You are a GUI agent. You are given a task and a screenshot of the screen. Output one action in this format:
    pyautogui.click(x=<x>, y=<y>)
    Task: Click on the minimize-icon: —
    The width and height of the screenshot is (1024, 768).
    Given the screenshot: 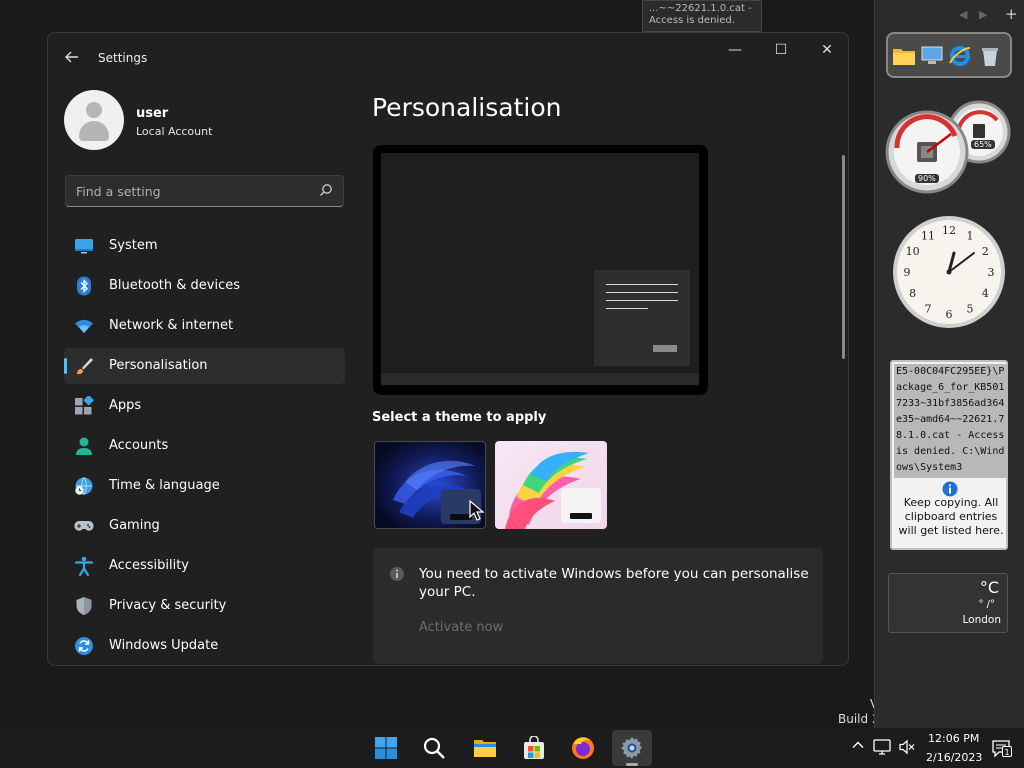 What is the action you would take?
    pyautogui.click(x=735, y=50)
    